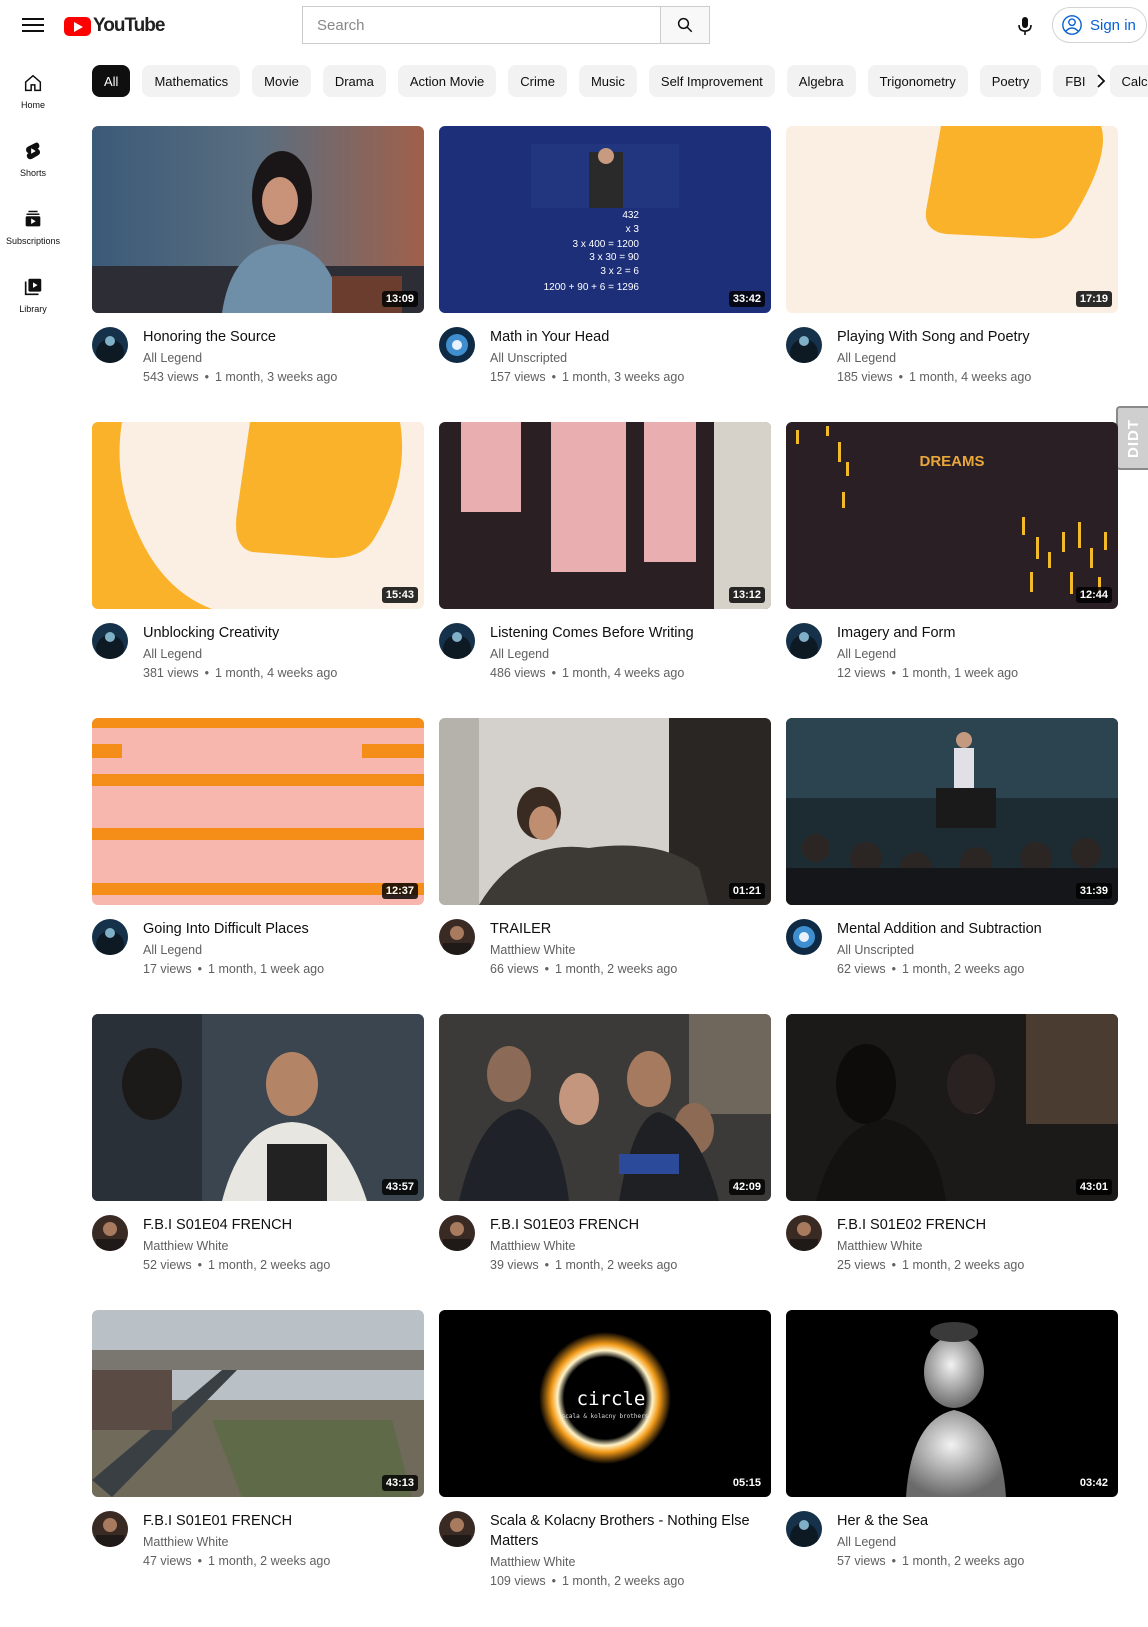 This screenshot has height=1627, width=1148. Describe the element at coordinates (605, 515) in the screenshot. I see `video-thumbnail: 13:12` at that location.